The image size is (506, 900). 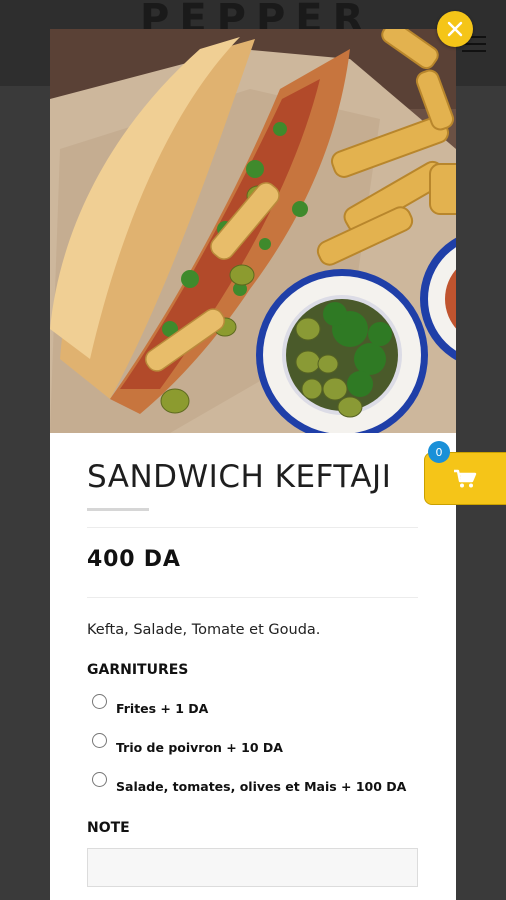 I want to click on option-label: Trio de poivron + 10 DA, so click(x=199, y=747).